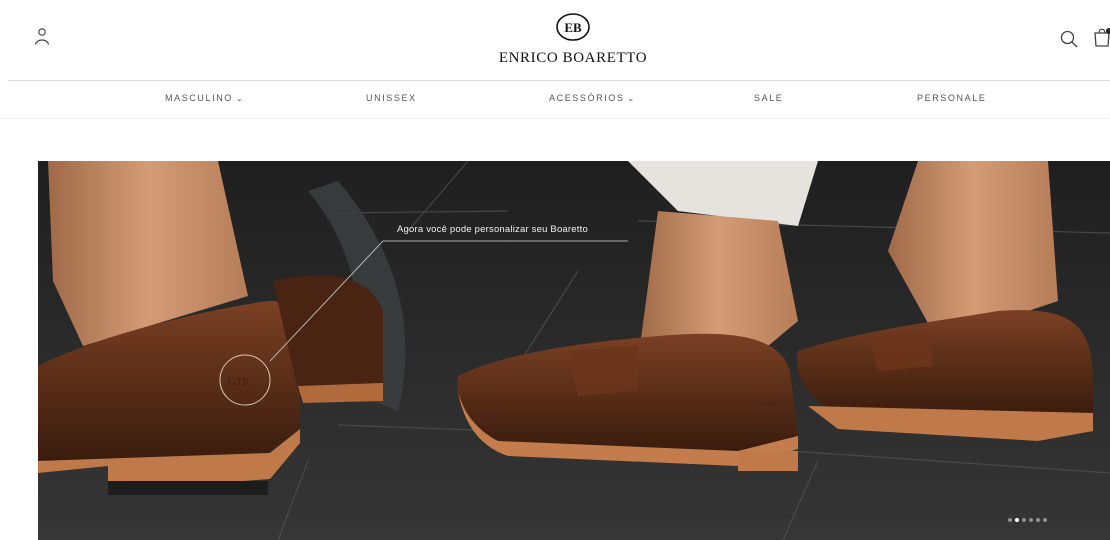  I want to click on site-header: EB ENRICO BOARETTO, so click(555, 40).